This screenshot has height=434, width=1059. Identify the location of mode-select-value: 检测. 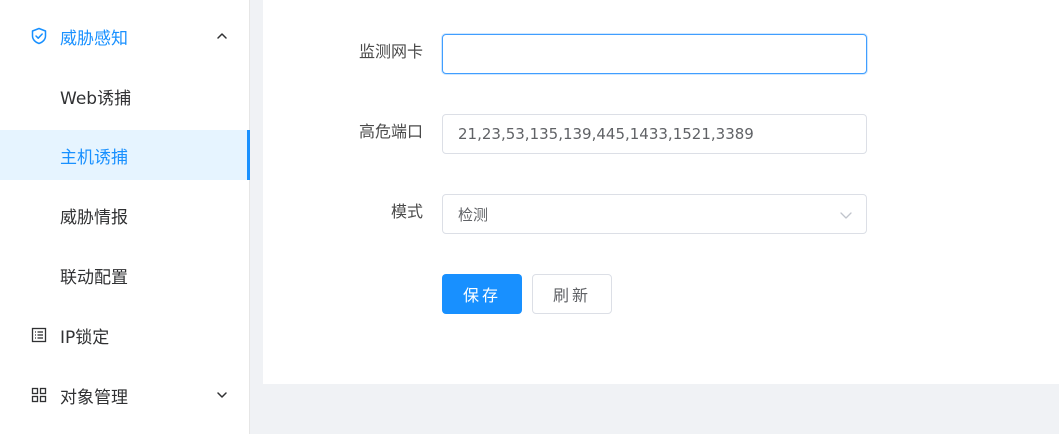
(473, 214).